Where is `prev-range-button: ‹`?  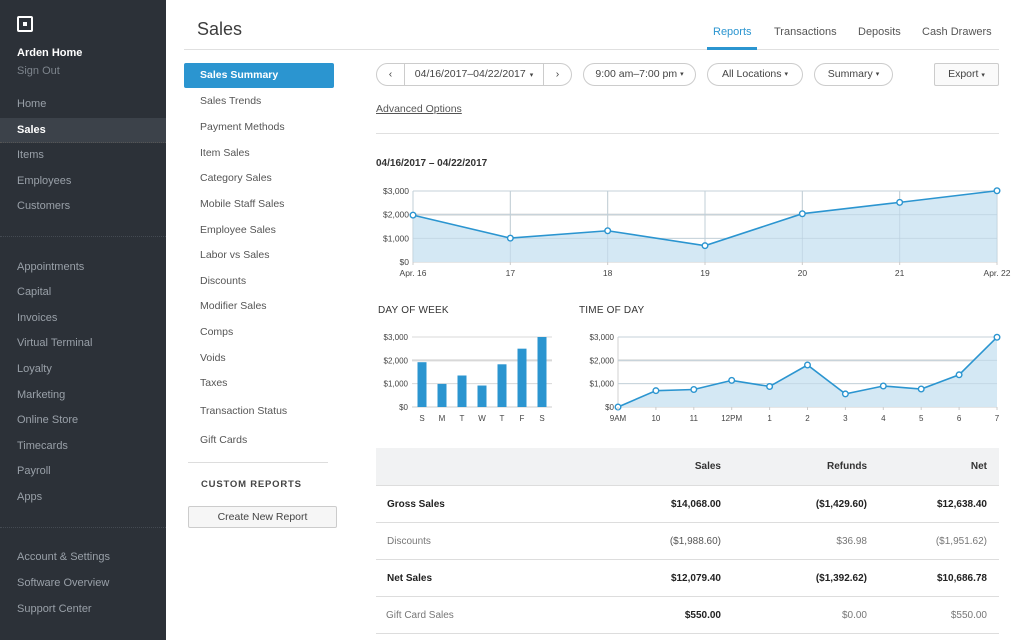 prev-range-button: ‹ is located at coordinates (391, 74).